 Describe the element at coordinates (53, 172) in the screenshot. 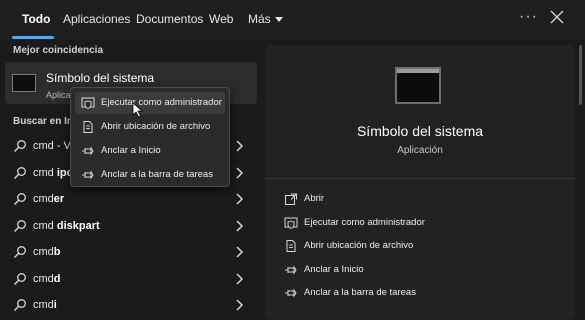

I see `web-result-label: cmd ipc` at that location.